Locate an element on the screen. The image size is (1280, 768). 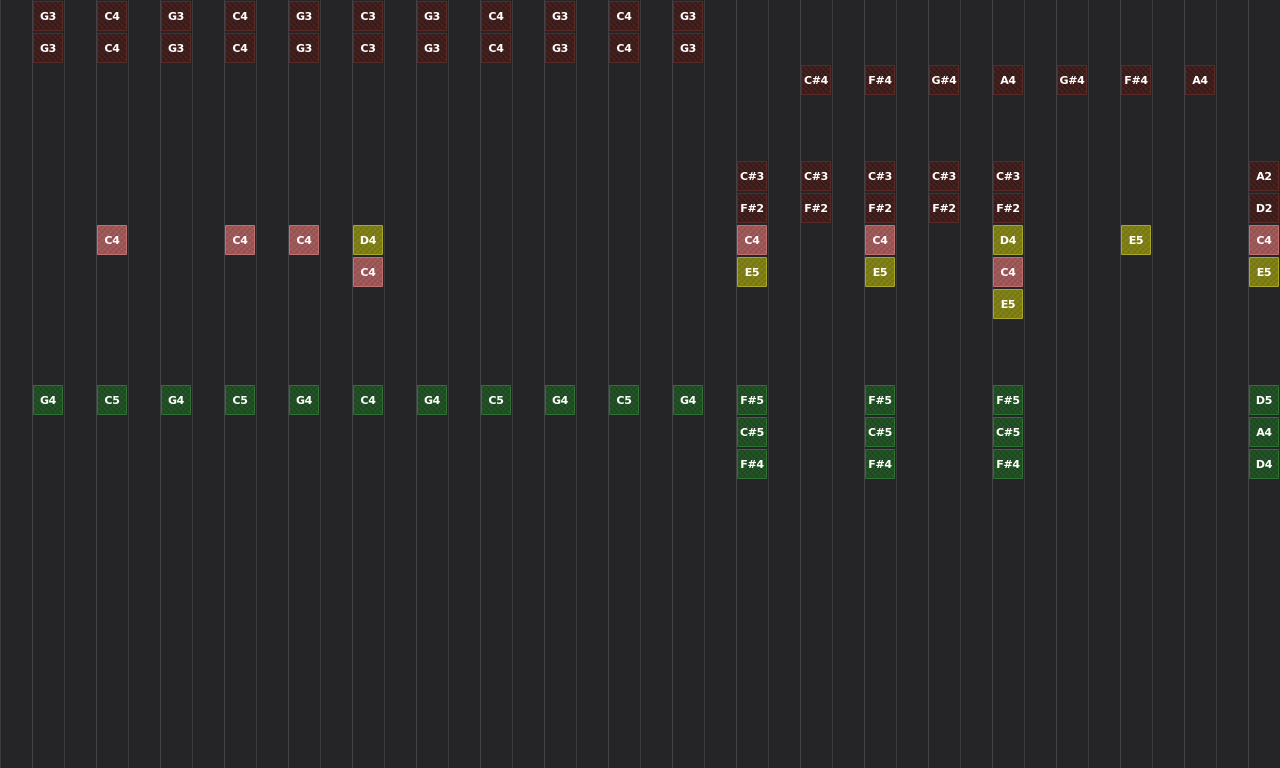
note-block: A2 is located at coordinates (1264, 176).